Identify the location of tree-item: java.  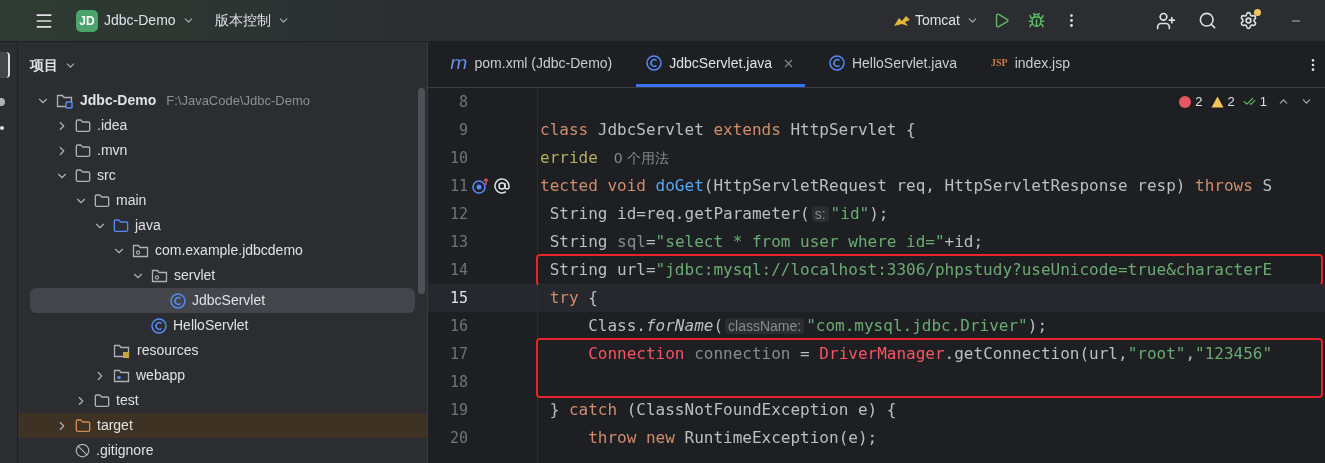
(222, 225).